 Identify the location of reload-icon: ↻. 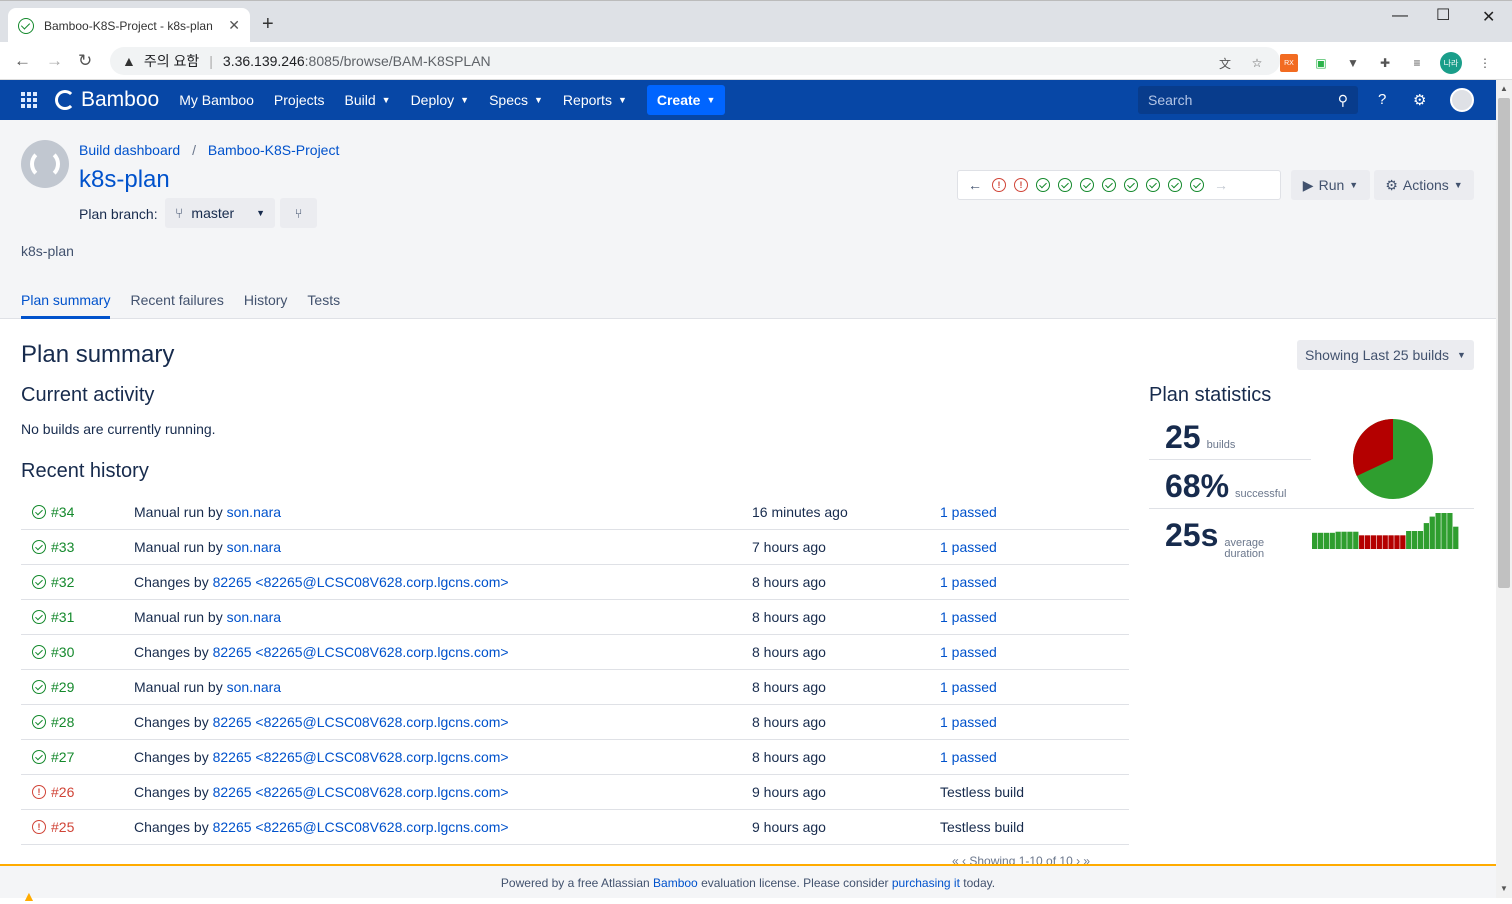
(85, 61).